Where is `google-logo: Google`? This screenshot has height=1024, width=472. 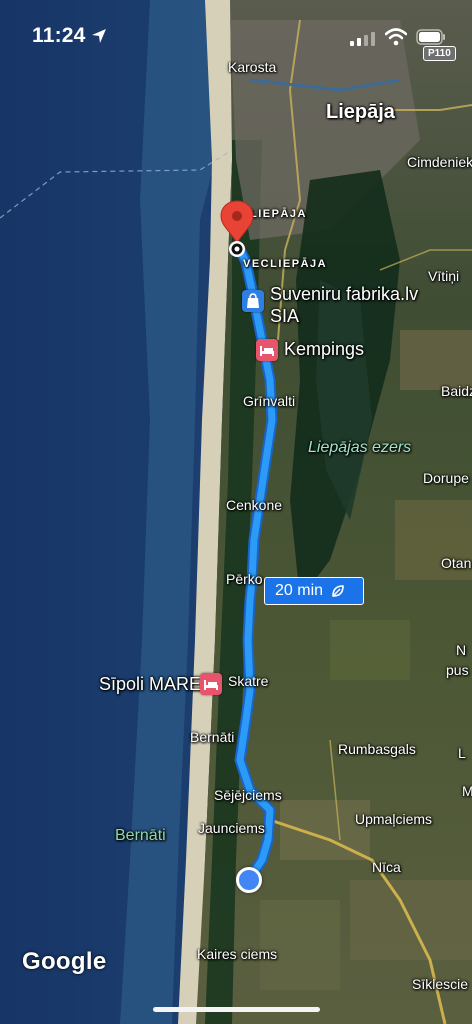 google-logo: Google is located at coordinates (64, 961).